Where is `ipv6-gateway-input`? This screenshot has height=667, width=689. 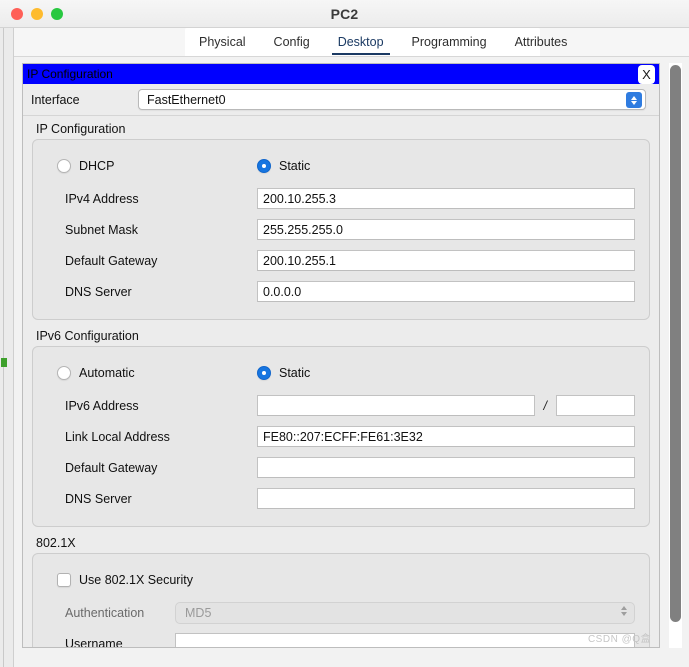 ipv6-gateway-input is located at coordinates (446, 467).